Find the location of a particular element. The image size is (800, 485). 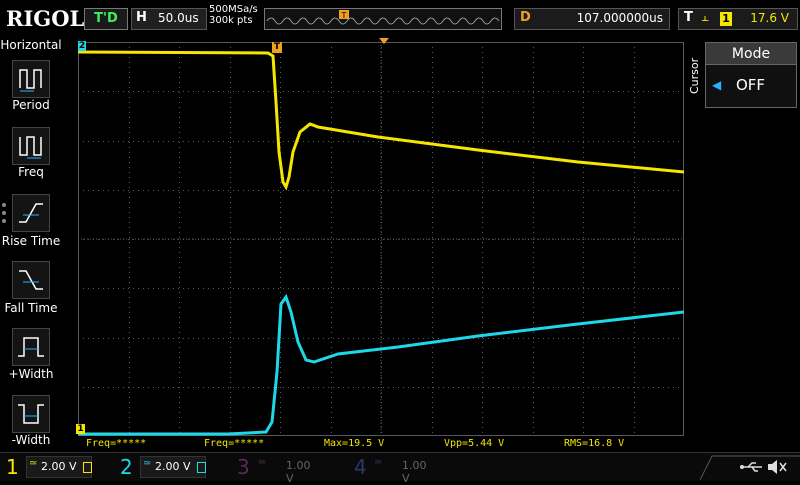

channel-4-scale: 1.00 V is located at coordinates (414, 472).